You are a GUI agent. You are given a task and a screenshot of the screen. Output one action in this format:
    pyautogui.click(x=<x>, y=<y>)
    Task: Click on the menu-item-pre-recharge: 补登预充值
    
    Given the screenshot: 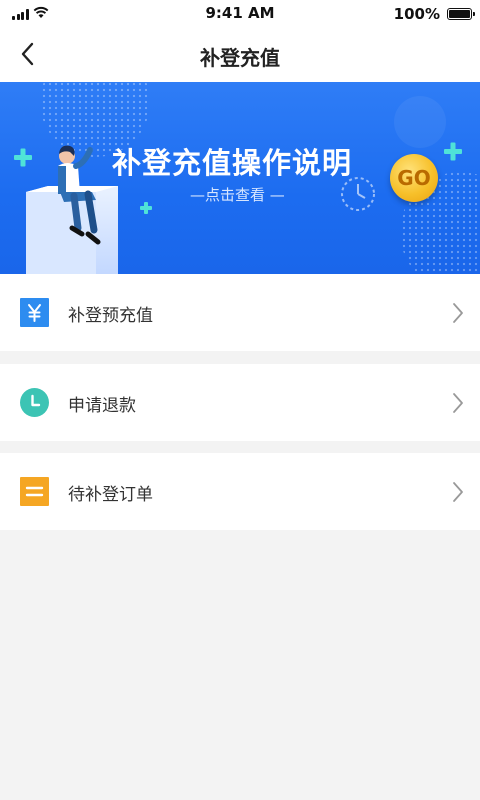 What is the action you would take?
    pyautogui.click(x=240, y=312)
    